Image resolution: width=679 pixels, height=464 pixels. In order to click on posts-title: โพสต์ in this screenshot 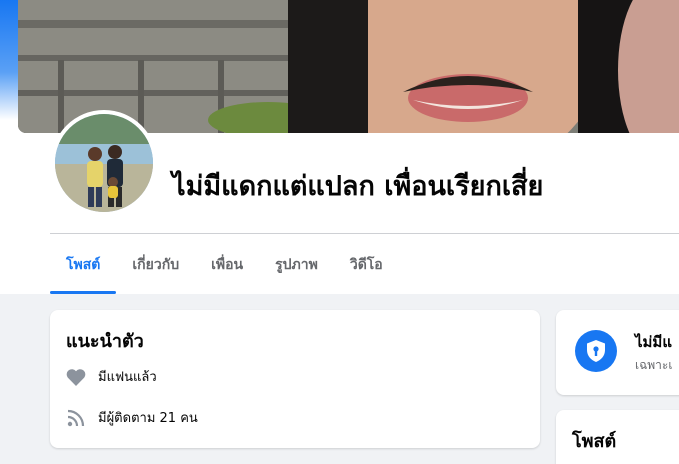, I will do `click(594, 441)`.